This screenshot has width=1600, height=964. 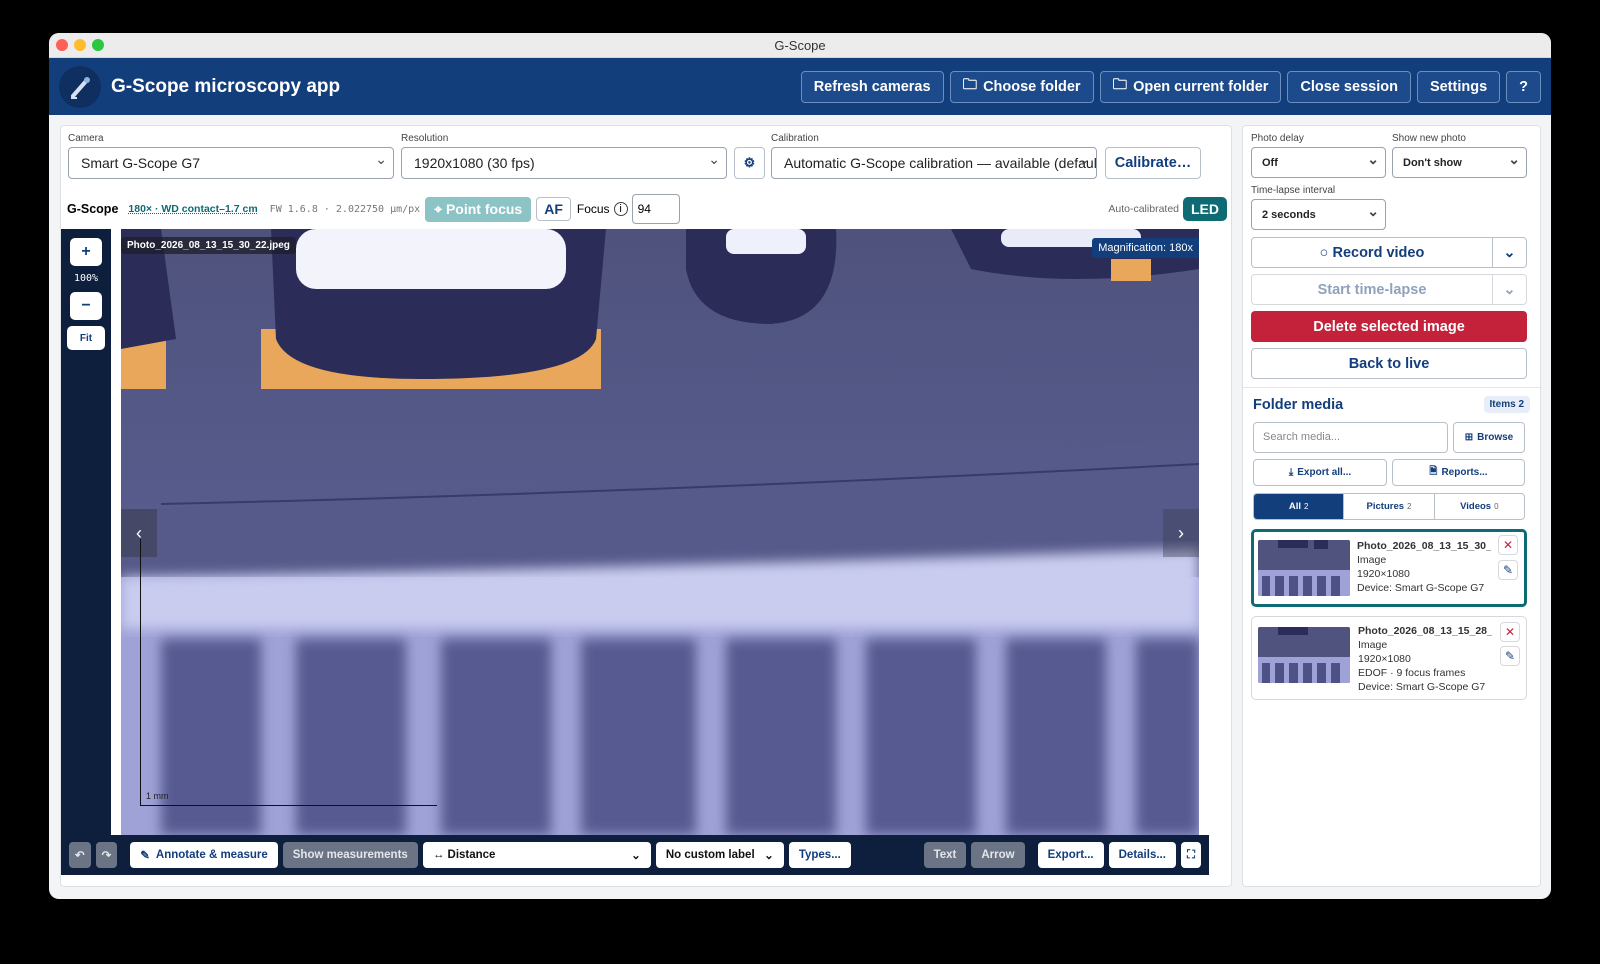 I want to click on minimize-window-button, so click(x=80, y=45).